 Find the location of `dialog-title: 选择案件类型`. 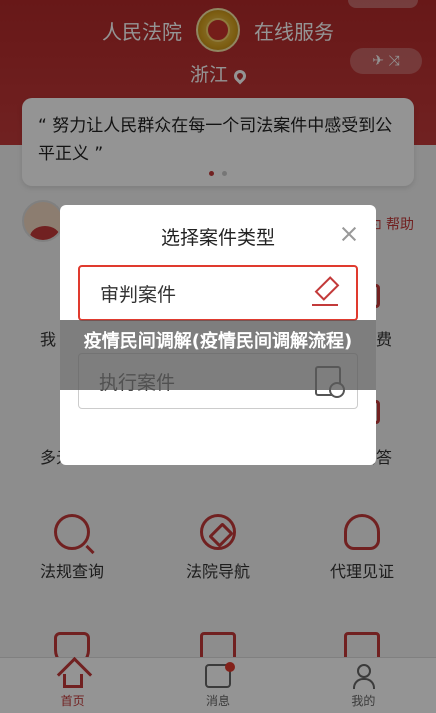

dialog-title: 选择案件类型 is located at coordinates (217, 238).